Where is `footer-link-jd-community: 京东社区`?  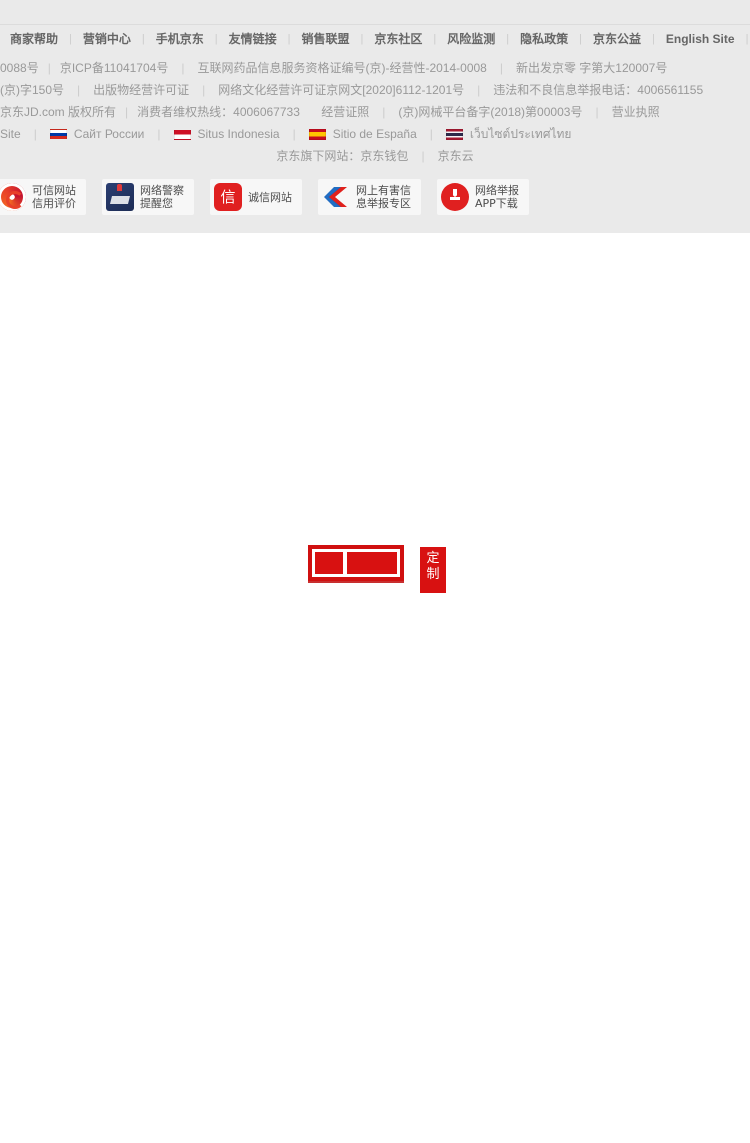
footer-link-jd-community: 京东社区 is located at coordinates (398, 39).